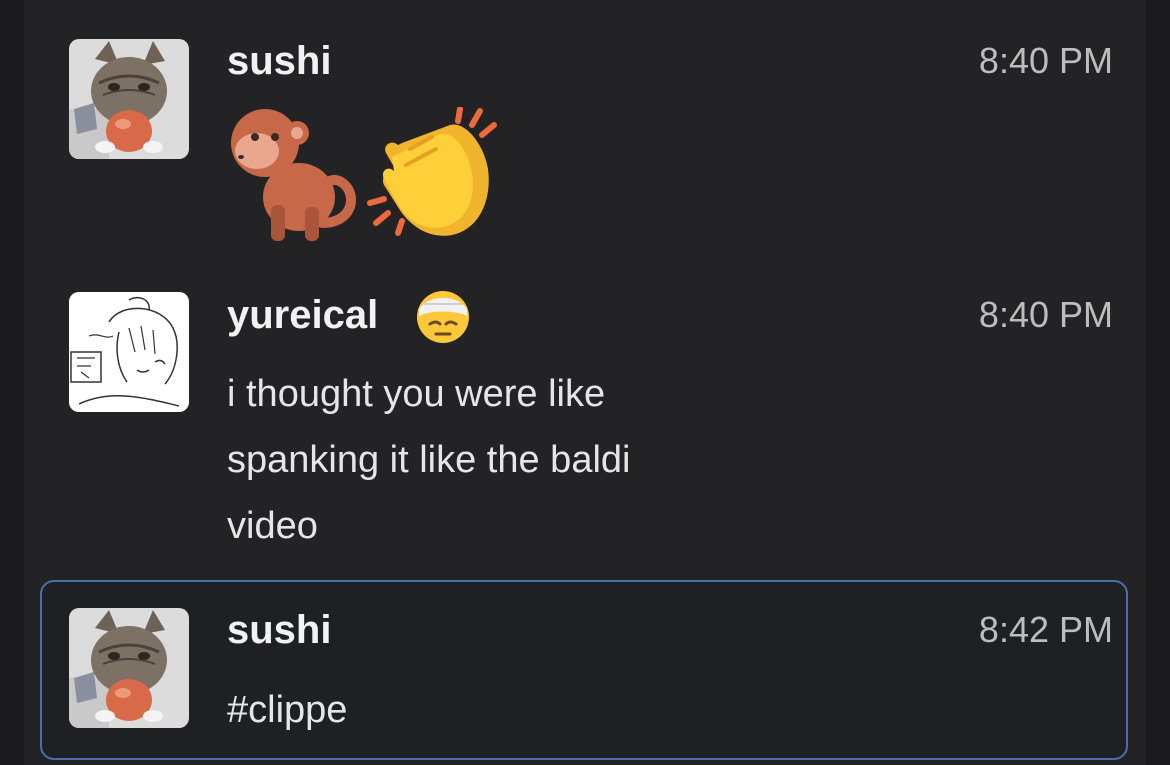 The width and height of the screenshot is (1170, 765). What do you see at coordinates (1045, 629) in the screenshot?
I see `message-timestamp: 8:42 PM` at bounding box center [1045, 629].